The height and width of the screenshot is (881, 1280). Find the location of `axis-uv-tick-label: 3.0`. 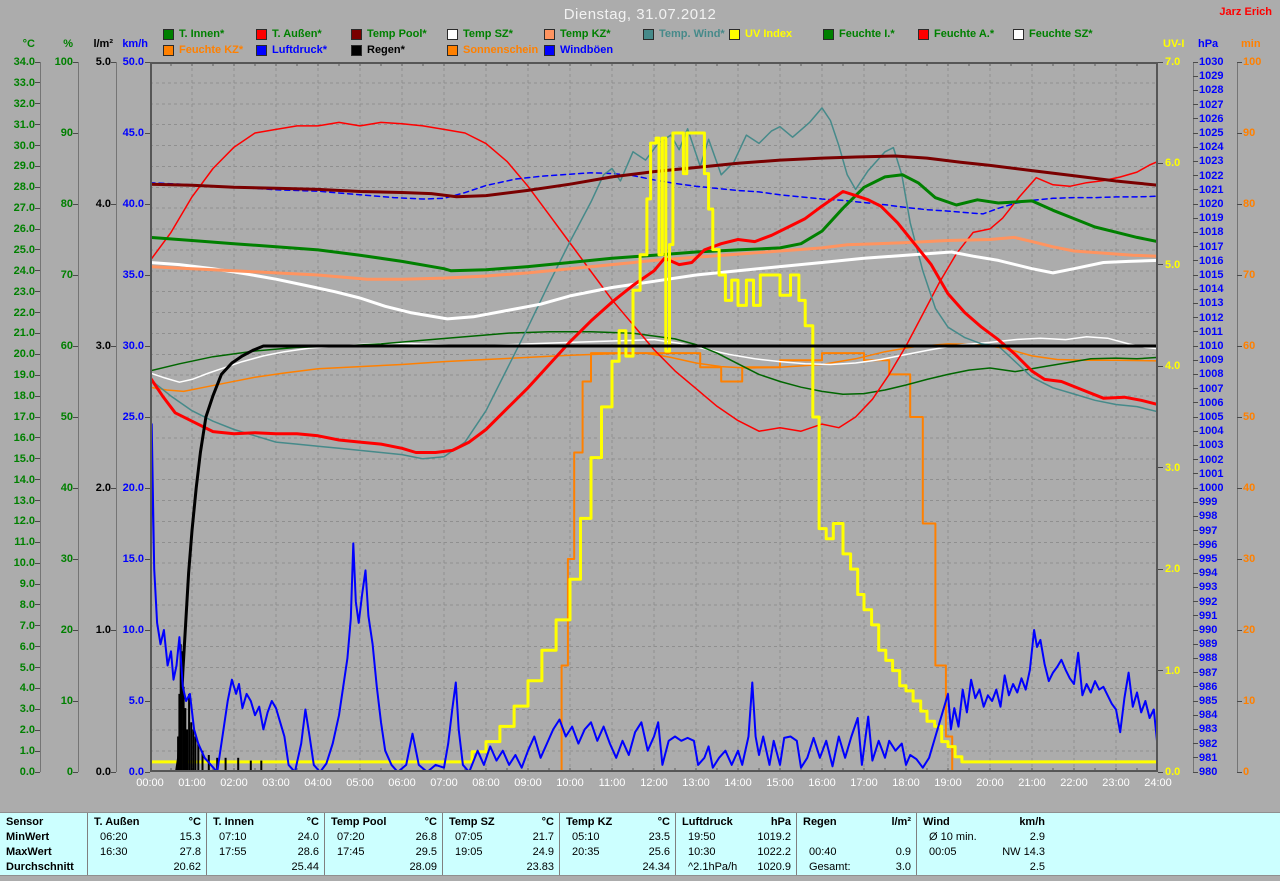

axis-uv-tick-label: 3.0 is located at coordinates (1173, 467).